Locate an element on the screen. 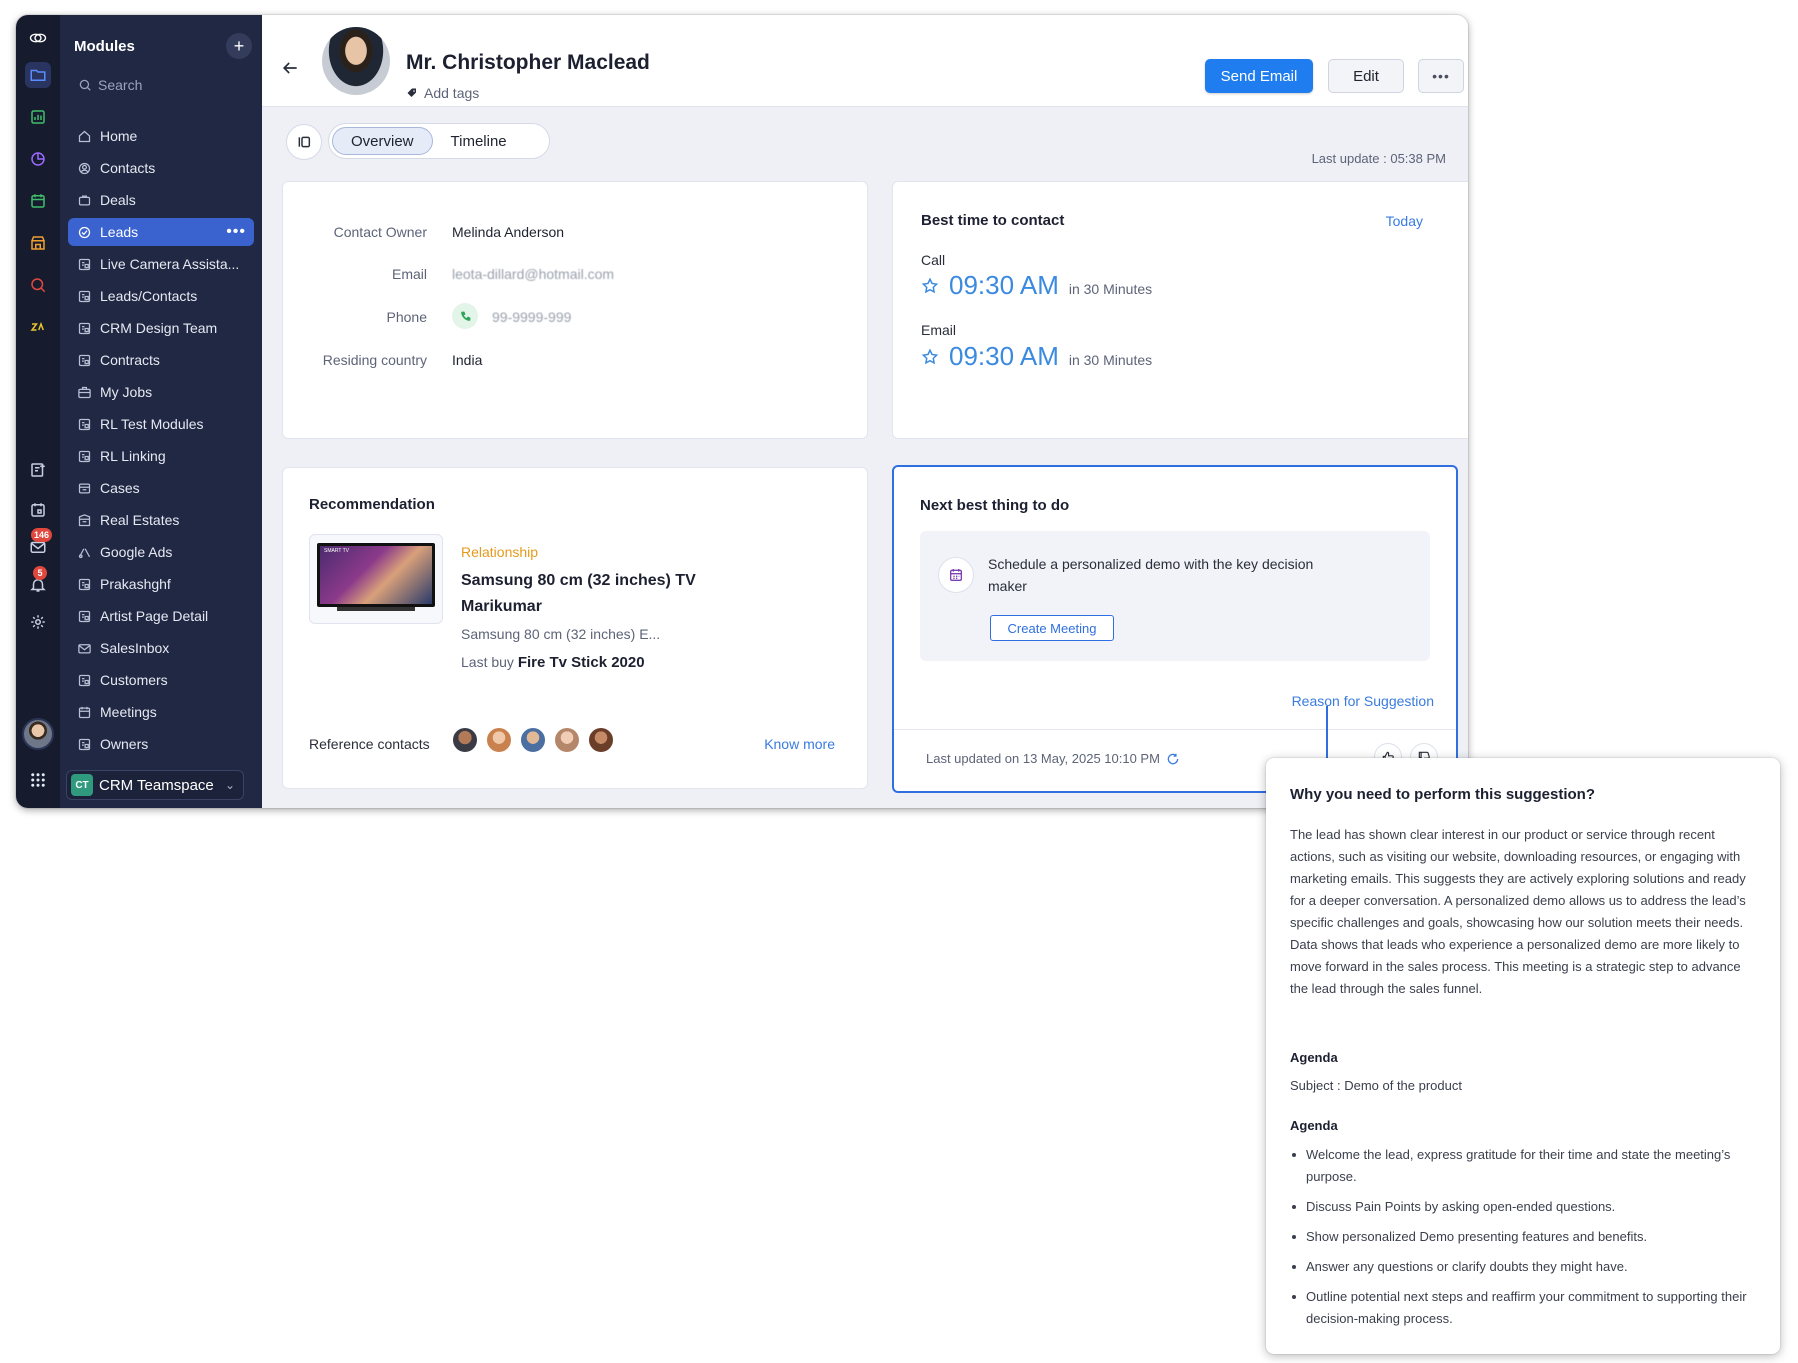 This screenshot has width=1798, height=1363. know-more-link: Know more is located at coordinates (799, 744).